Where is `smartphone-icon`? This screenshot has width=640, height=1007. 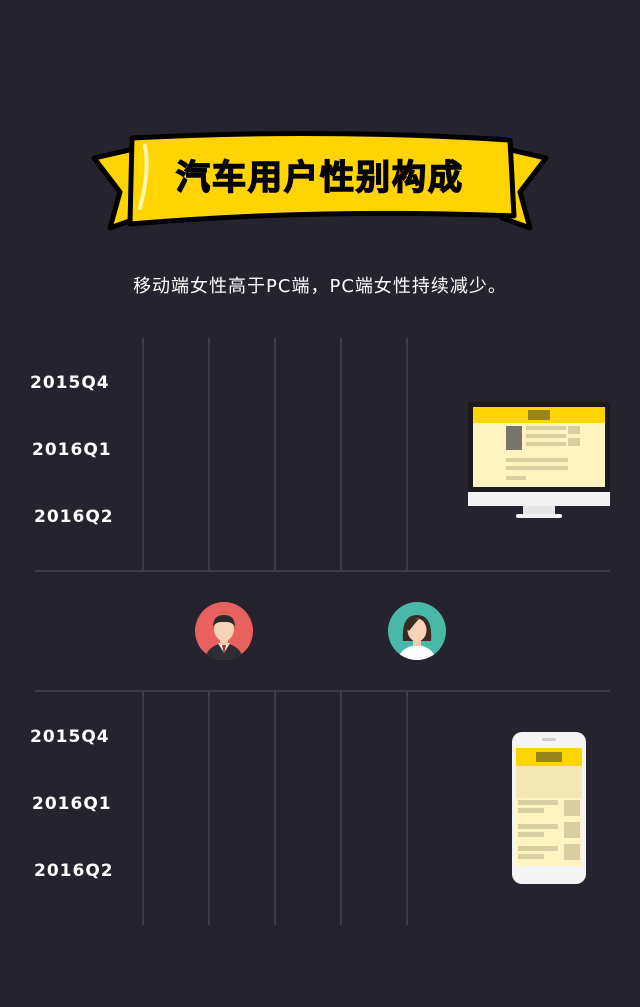
smartphone-icon is located at coordinates (549, 808).